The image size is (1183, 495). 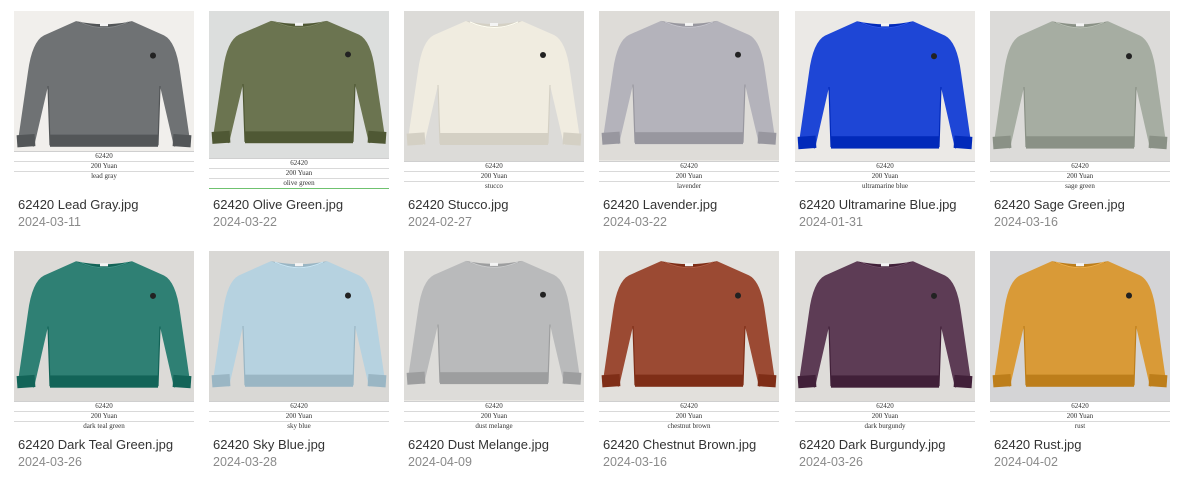 I want to click on tag-color: sage green, so click(x=1080, y=186).